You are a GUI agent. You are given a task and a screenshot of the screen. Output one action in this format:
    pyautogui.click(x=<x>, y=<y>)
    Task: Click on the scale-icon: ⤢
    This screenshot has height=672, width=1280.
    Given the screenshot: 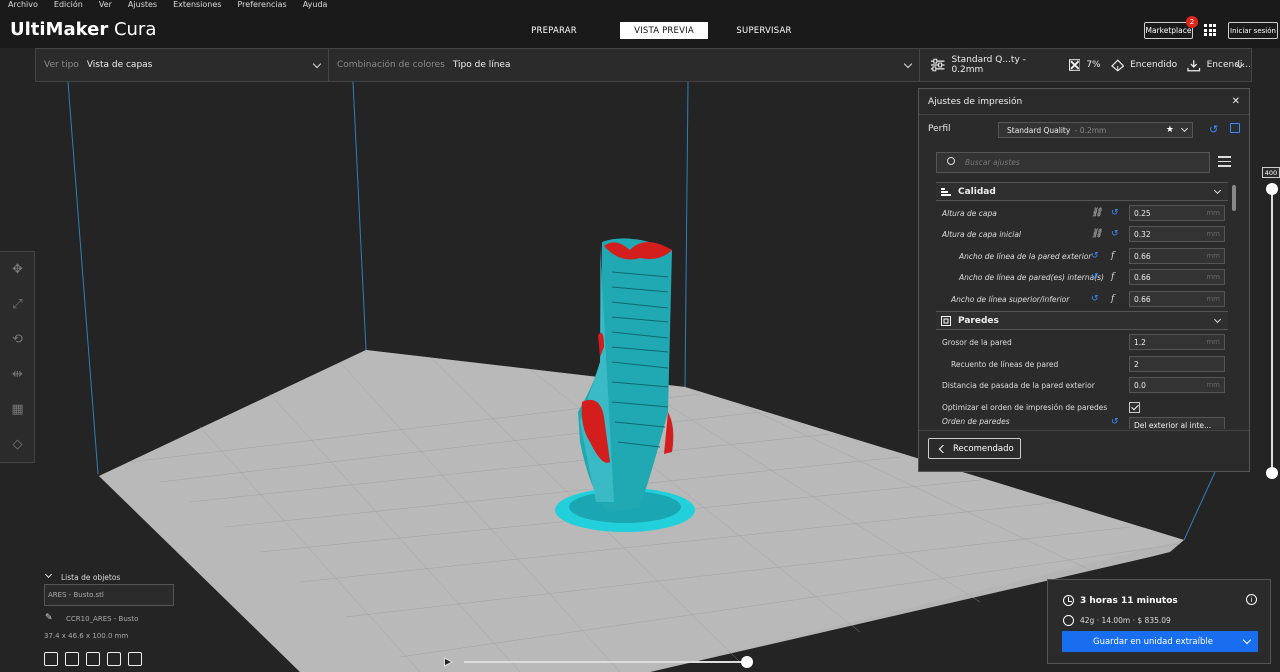 What is the action you would take?
    pyautogui.click(x=17, y=304)
    